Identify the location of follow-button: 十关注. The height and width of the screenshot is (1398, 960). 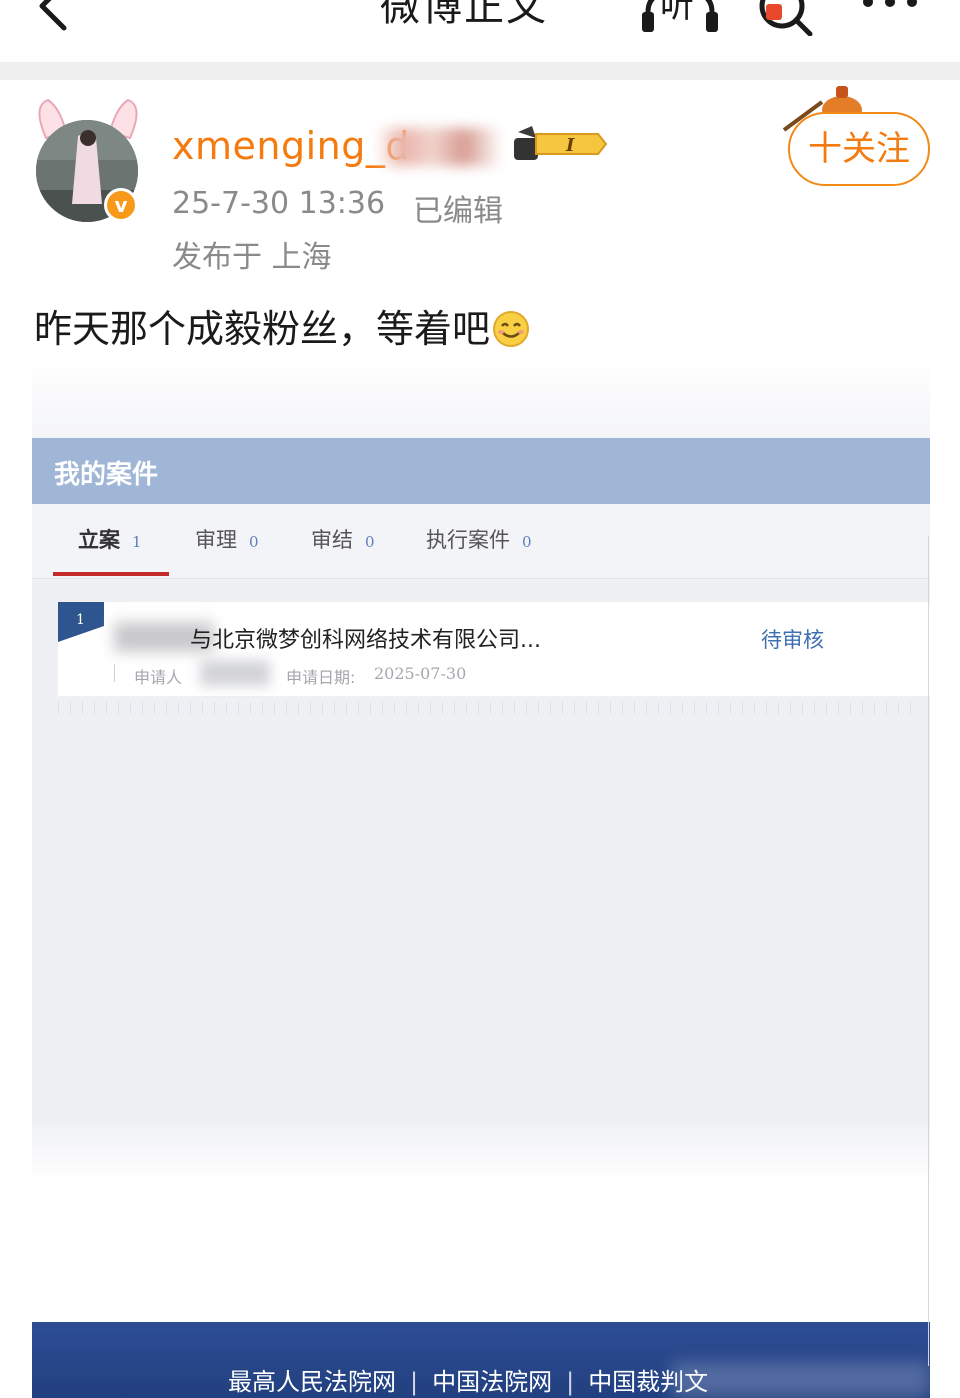
(859, 149).